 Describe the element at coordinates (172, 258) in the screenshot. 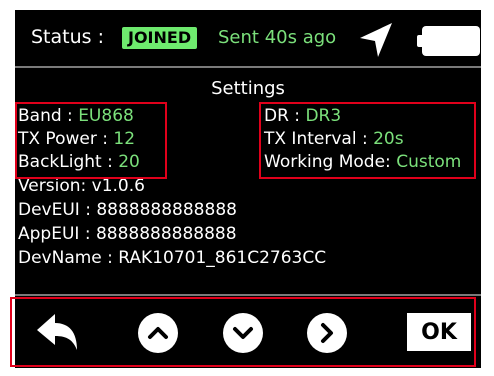

I see `dev-name-info: DevName : RAK10701_861C2763CC` at that location.